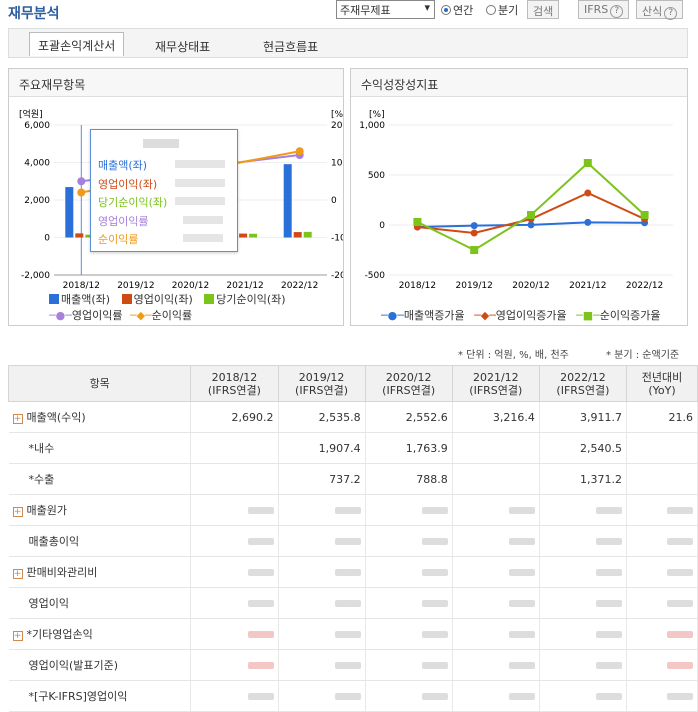 Image resolution: width=698 pixels, height=712 pixels. Describe the element at coordinates (583, 417) in the screenshot. I see `table-cell: 3,911.7` at that location.